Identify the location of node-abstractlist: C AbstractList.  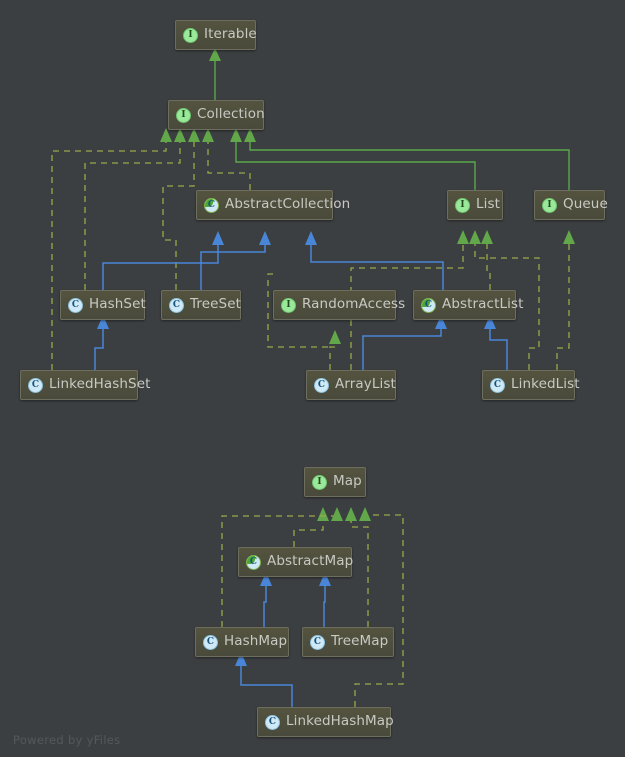
(468, 305).